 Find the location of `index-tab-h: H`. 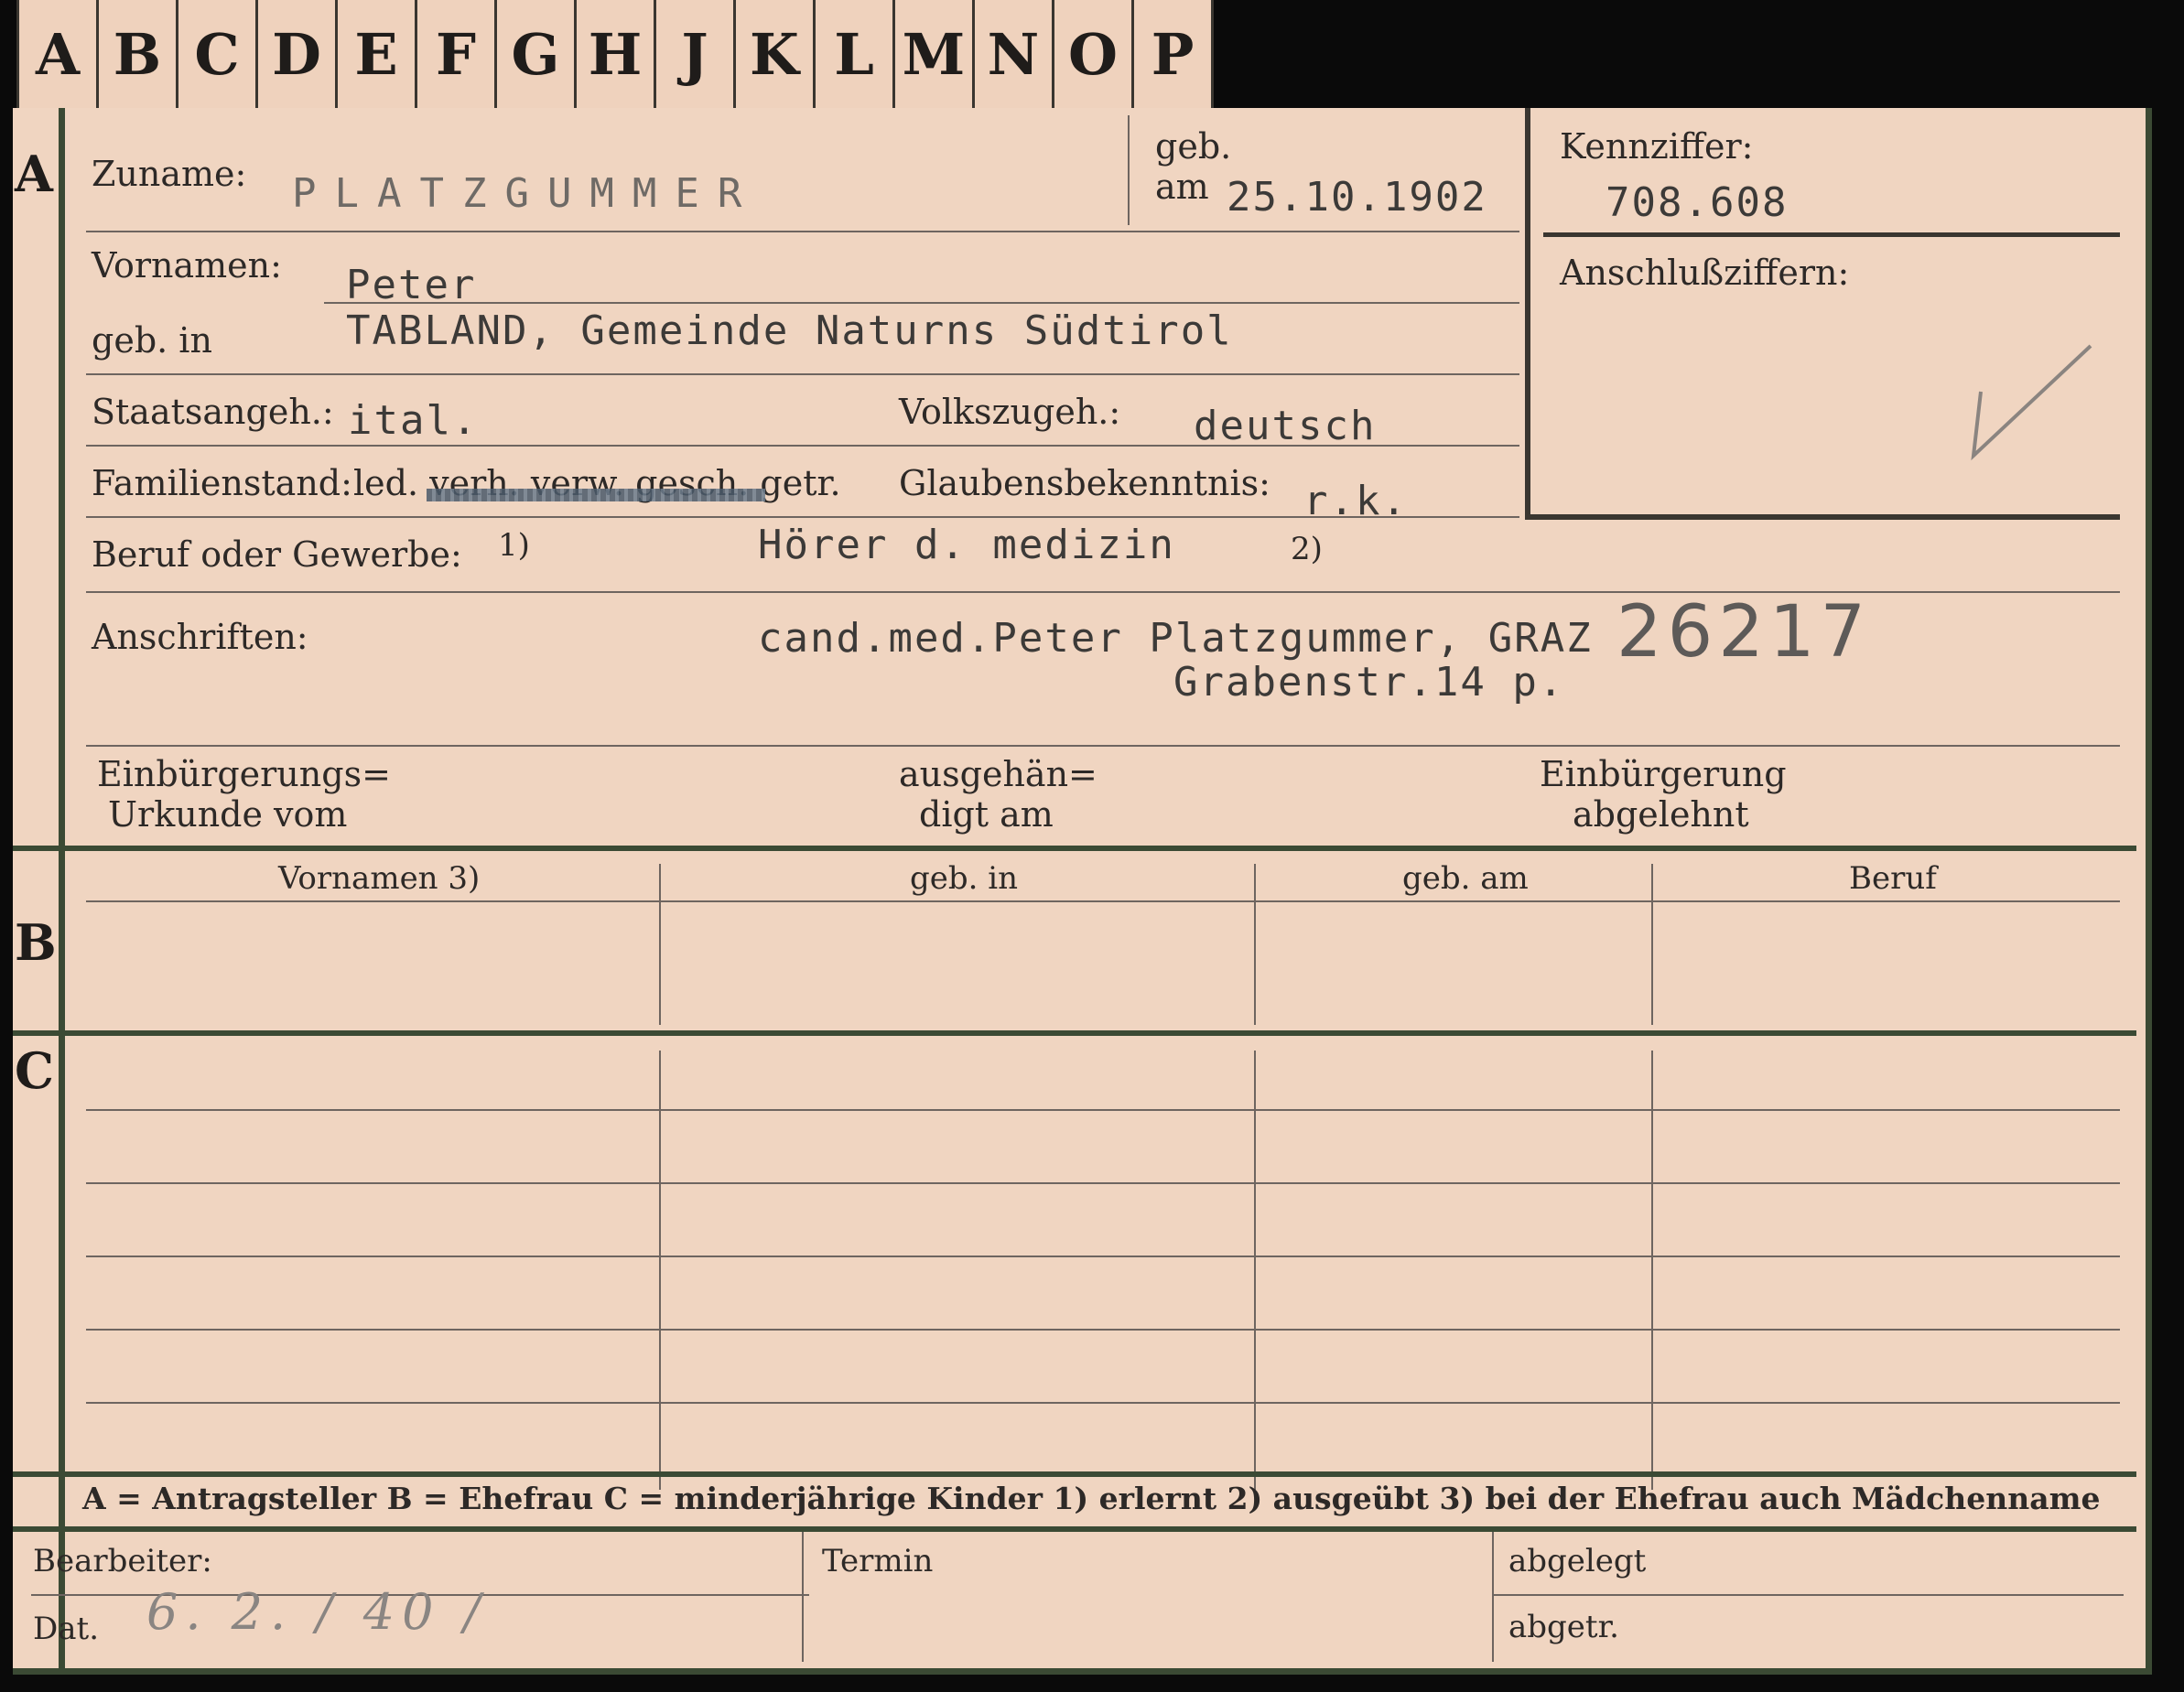

index-tab-h: H is located at coordinates (616, 54).